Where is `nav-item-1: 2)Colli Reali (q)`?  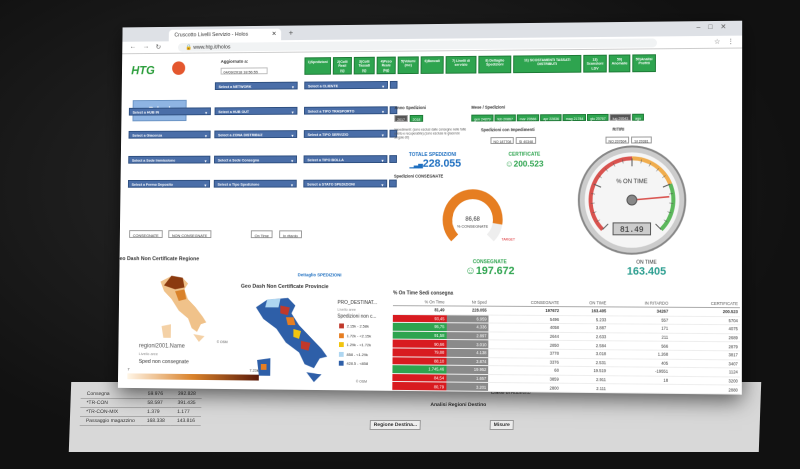 nav-item-1: 2)Colli Reali (q) is located at coordinates (342, 65).